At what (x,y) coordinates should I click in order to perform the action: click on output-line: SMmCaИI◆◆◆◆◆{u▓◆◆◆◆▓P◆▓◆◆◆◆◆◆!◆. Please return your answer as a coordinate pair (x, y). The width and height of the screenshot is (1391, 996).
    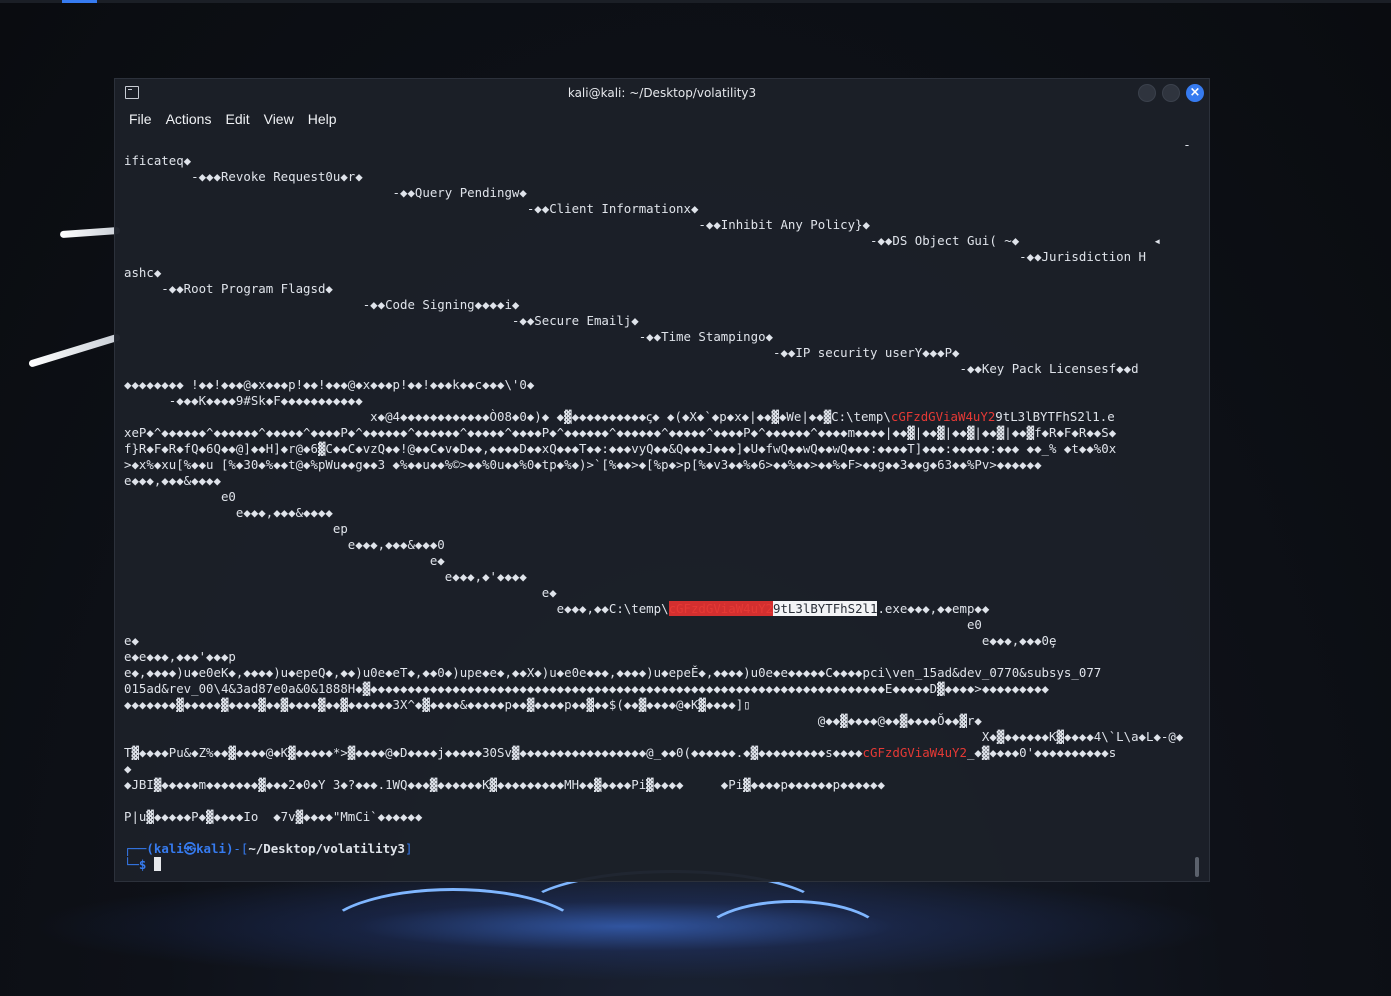
    Looking at the image, I should click on (657, 801).